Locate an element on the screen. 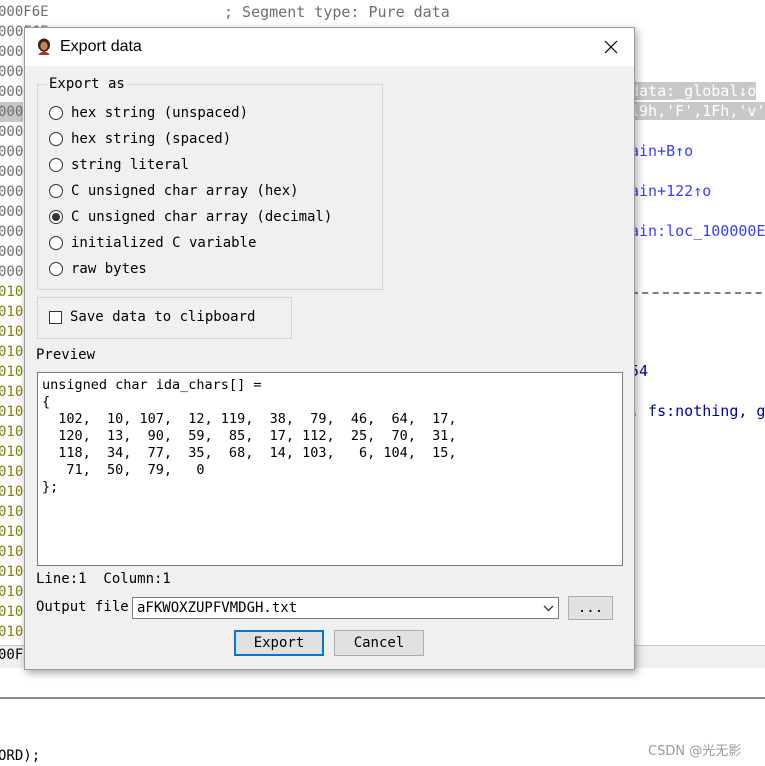 This screenshot has width=765, height=766. dialog-titlebar: Export data is located at coordinates (329, 47).